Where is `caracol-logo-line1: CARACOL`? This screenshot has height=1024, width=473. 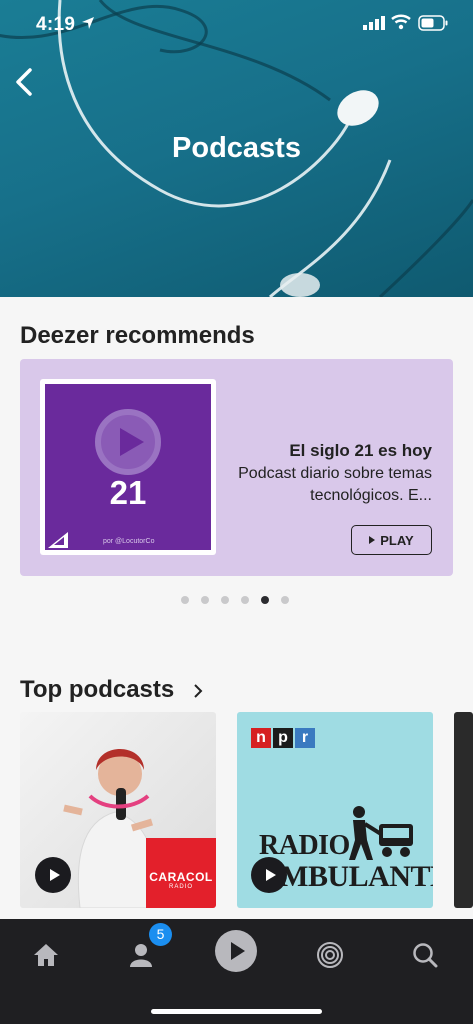
caracol-logo-line1: CARACOL is located at coordinates (181, 877).